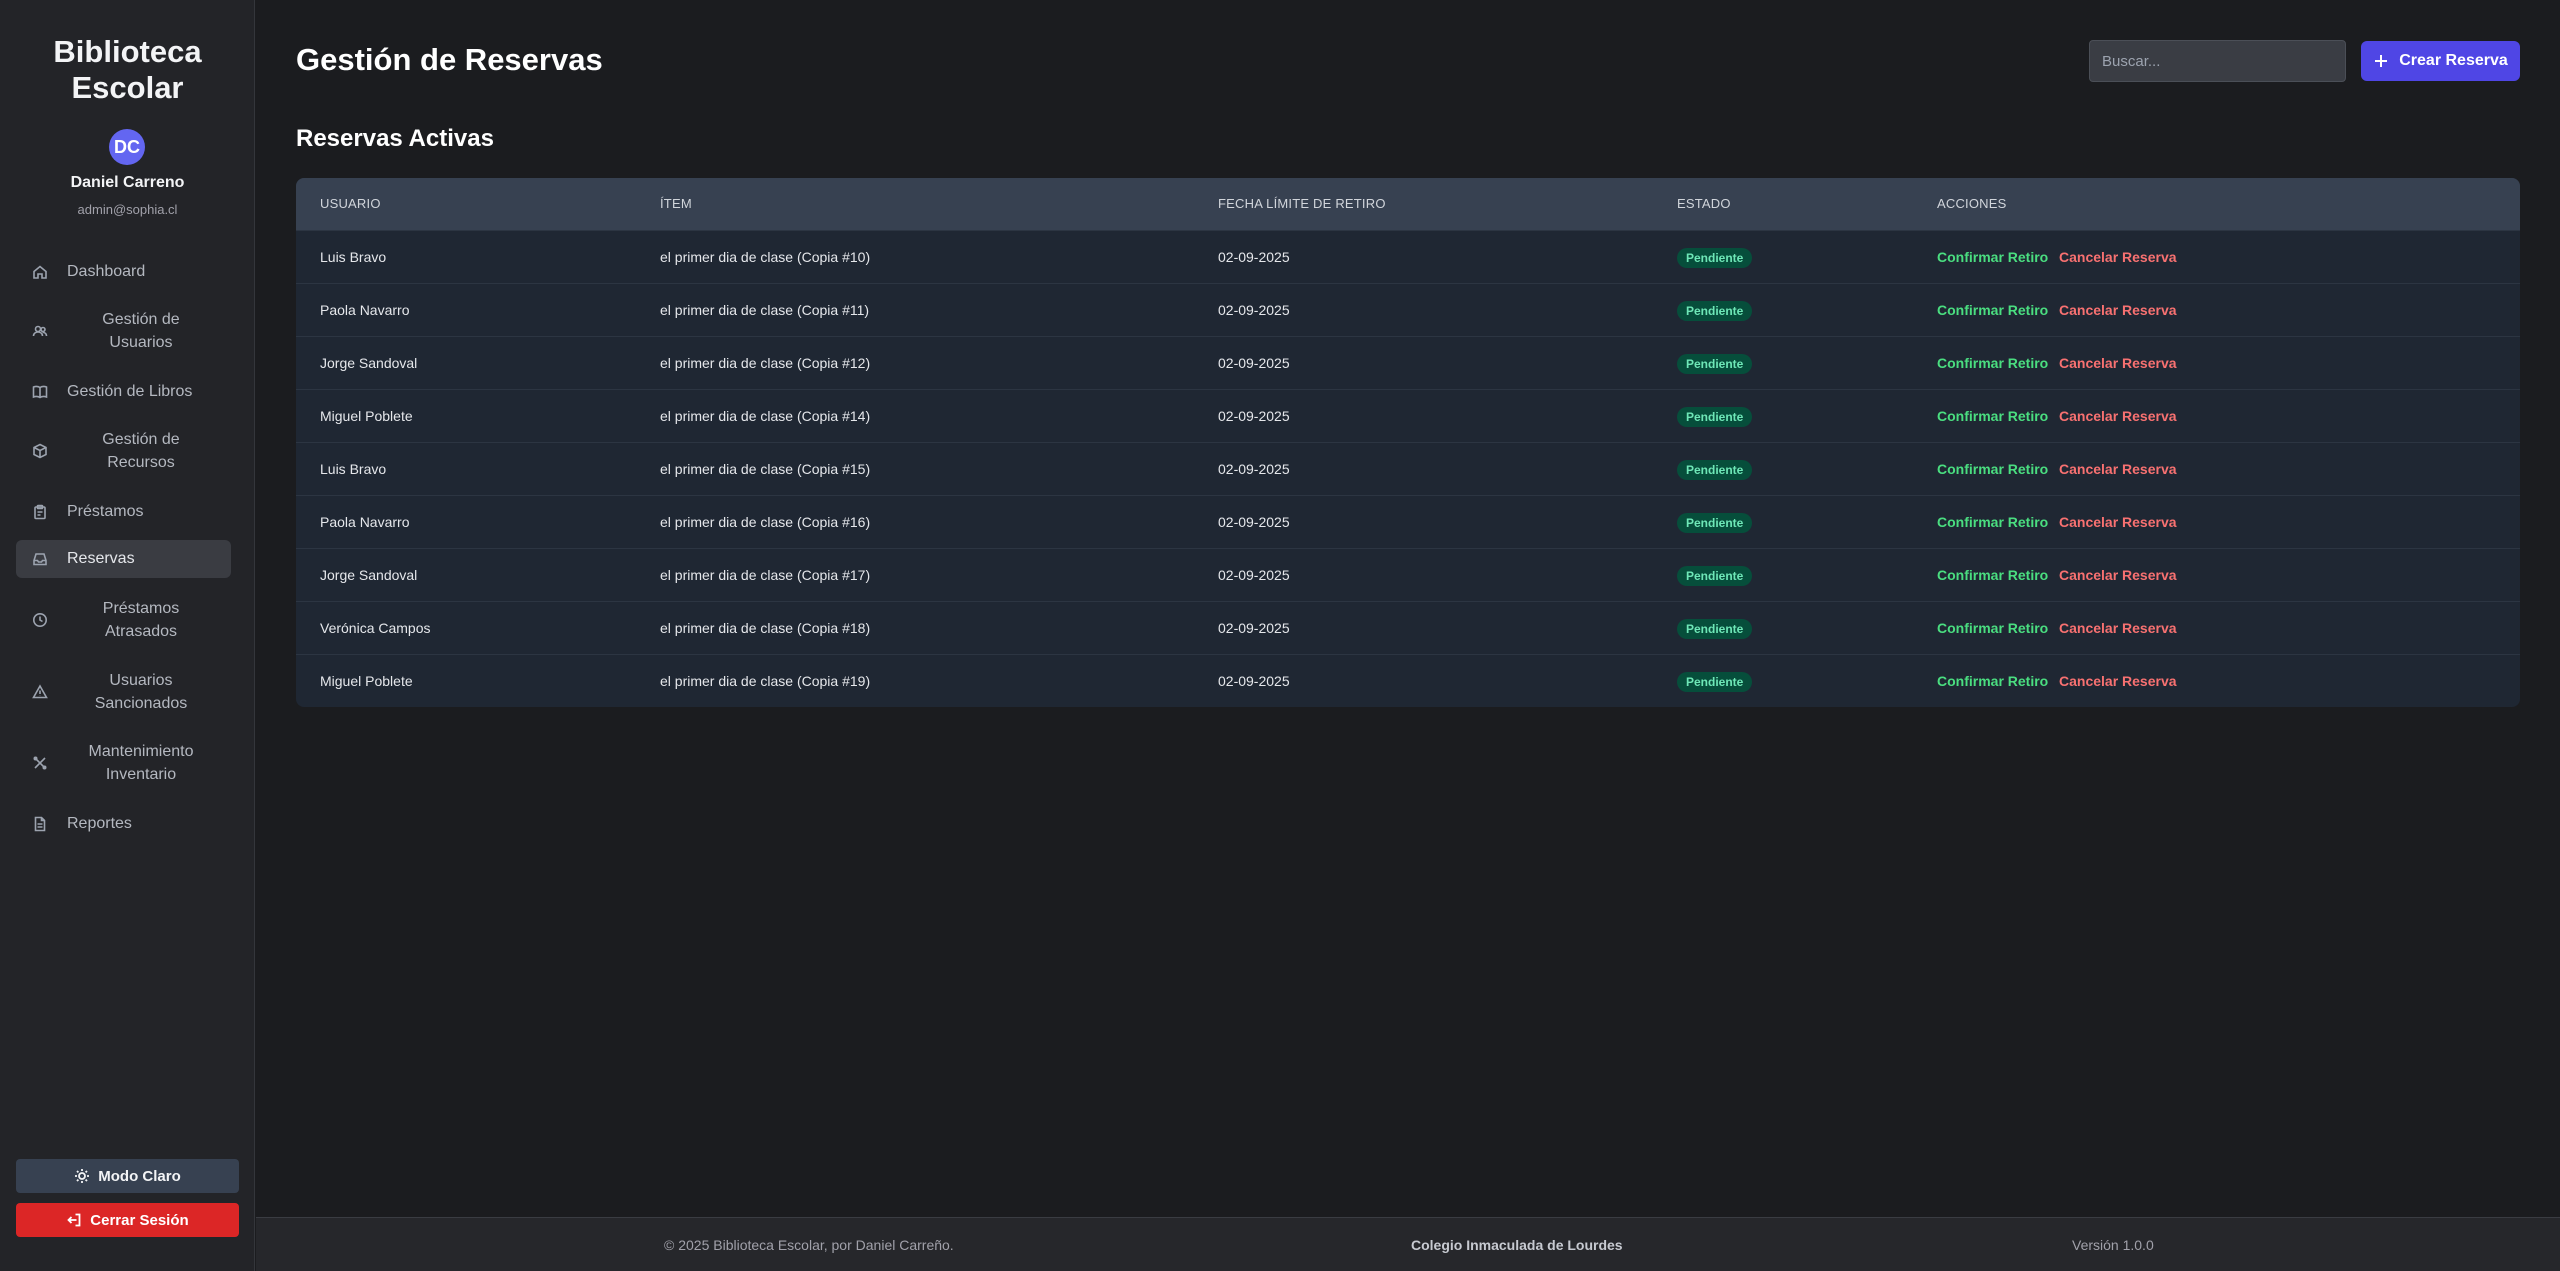  I want to click on sidebar-item-usuarios-sancionados: Usuarios Sancionados, so click(123, 692).